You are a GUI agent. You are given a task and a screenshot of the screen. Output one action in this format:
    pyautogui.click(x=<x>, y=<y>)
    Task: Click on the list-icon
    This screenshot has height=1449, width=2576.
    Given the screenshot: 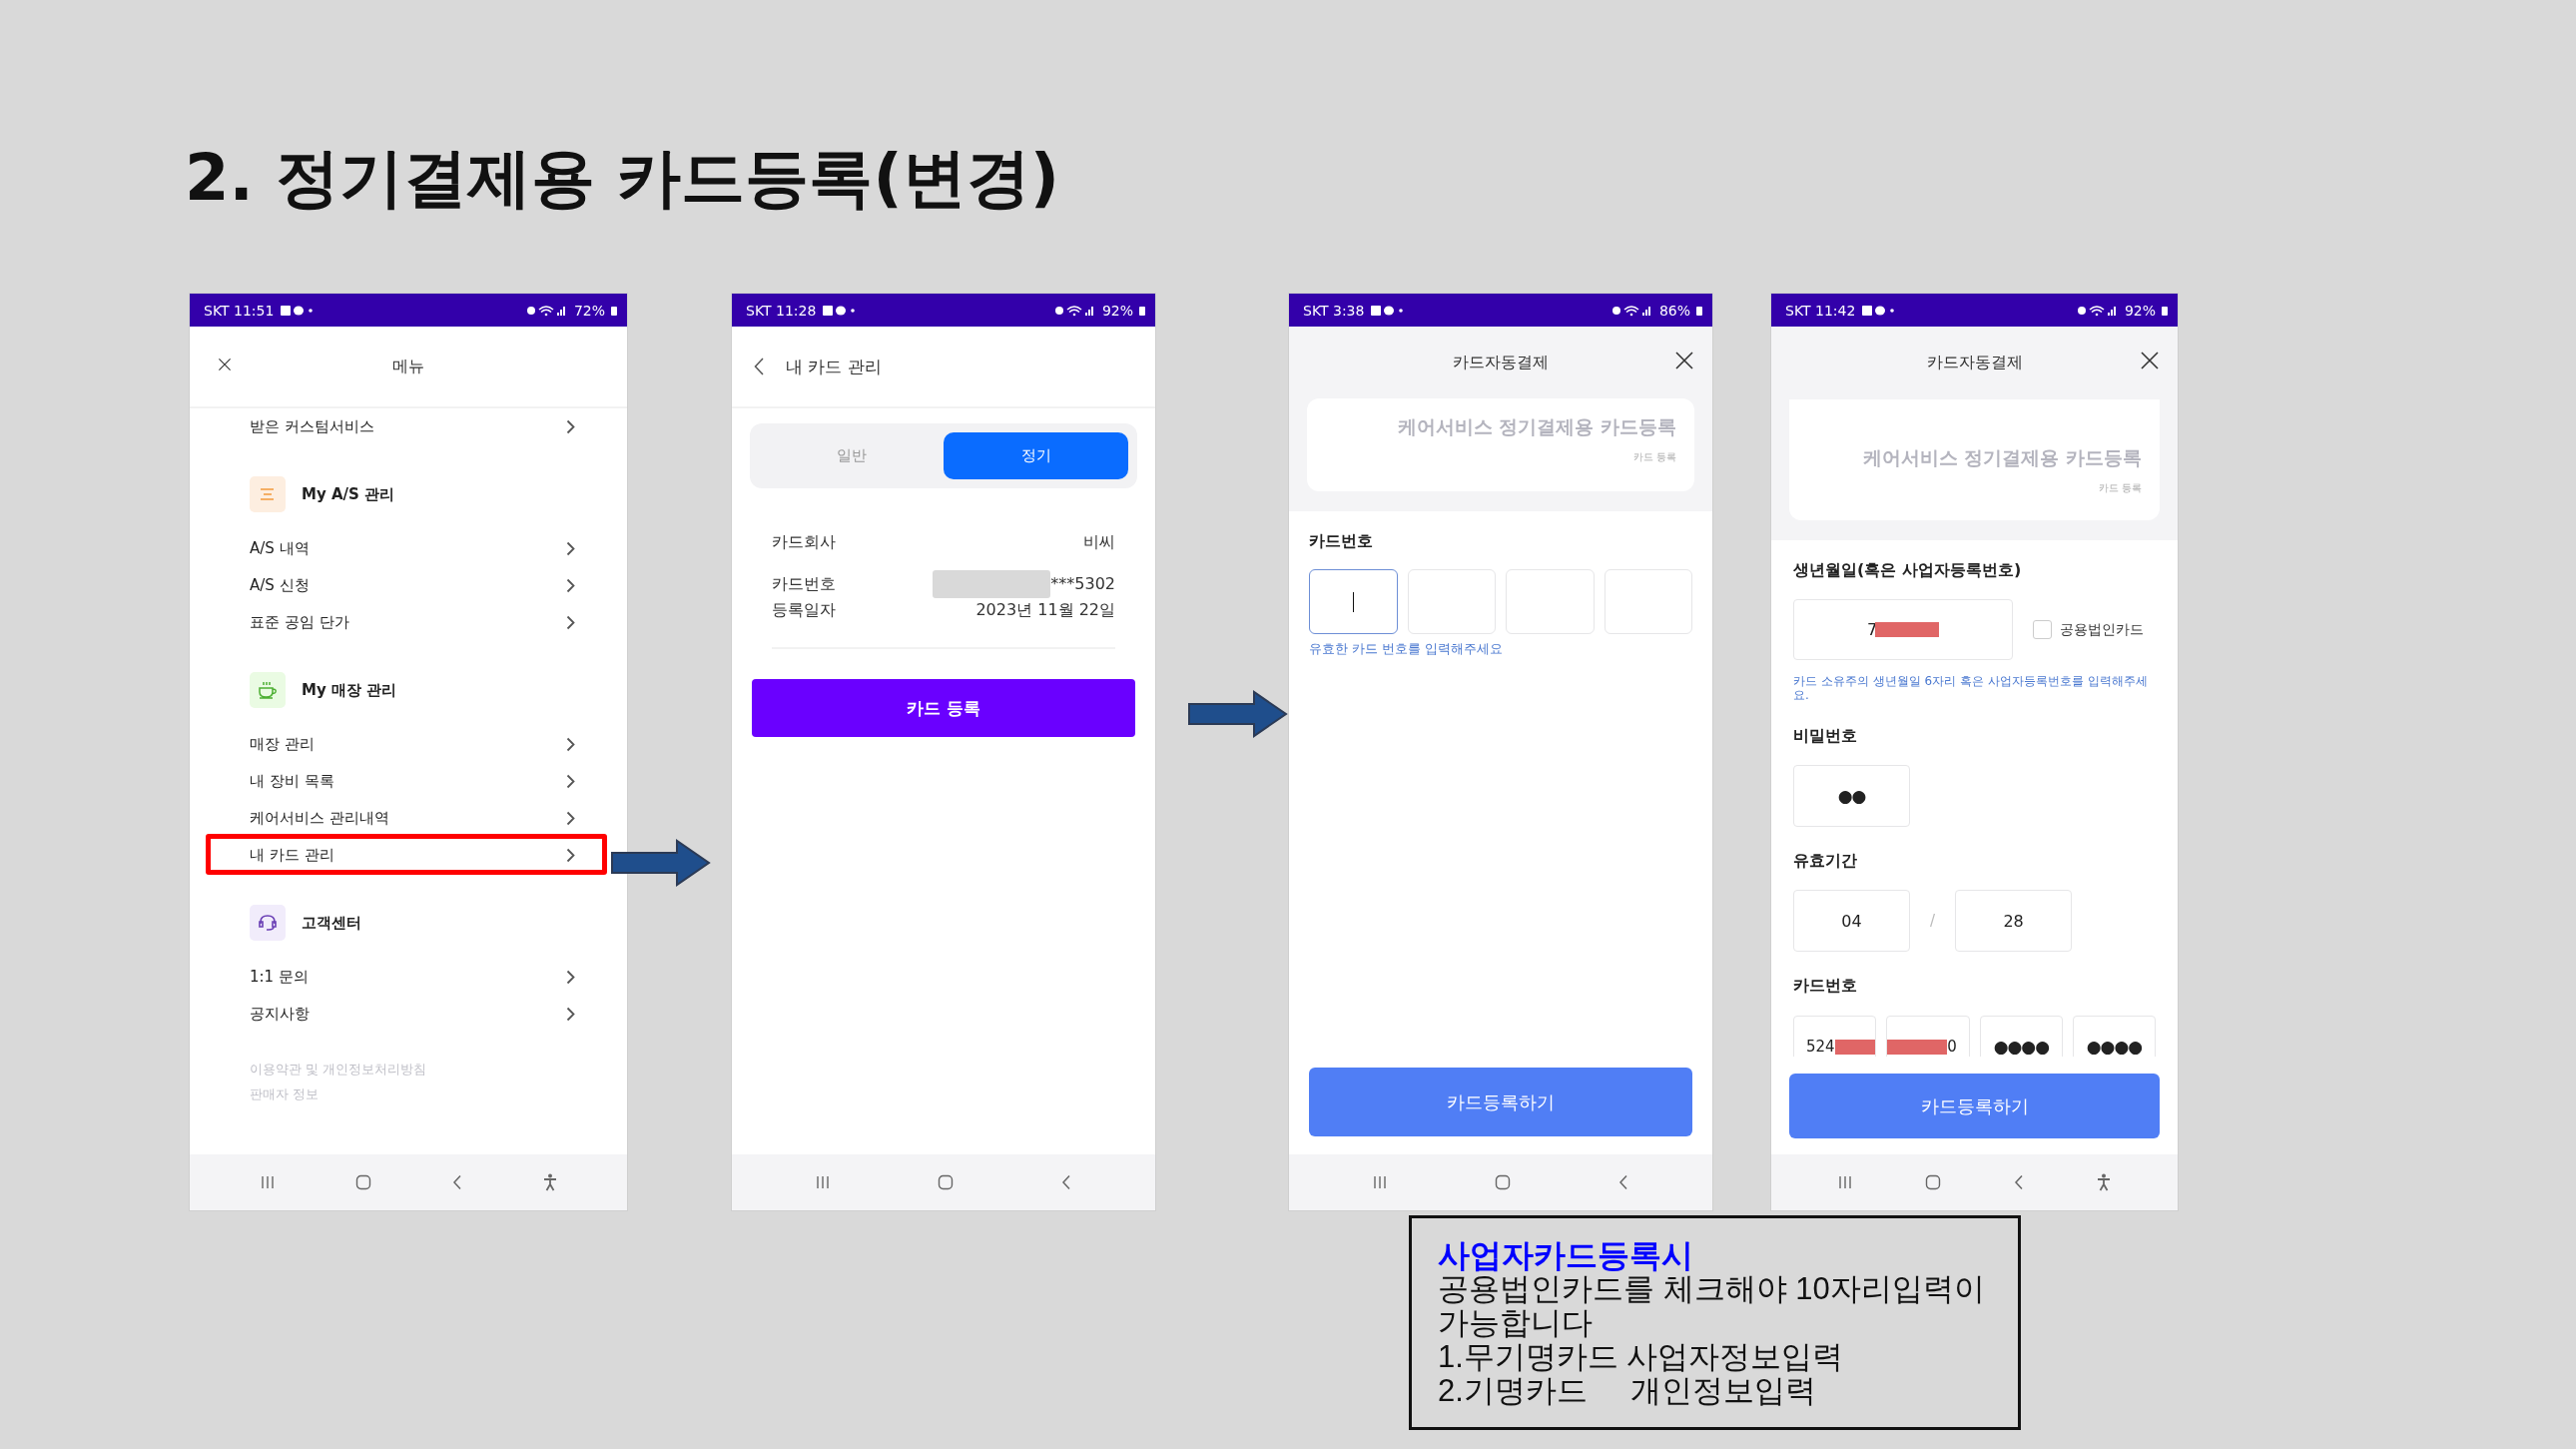 What is the action you would take?
    pyautogui.click(x=268, y=494)
    